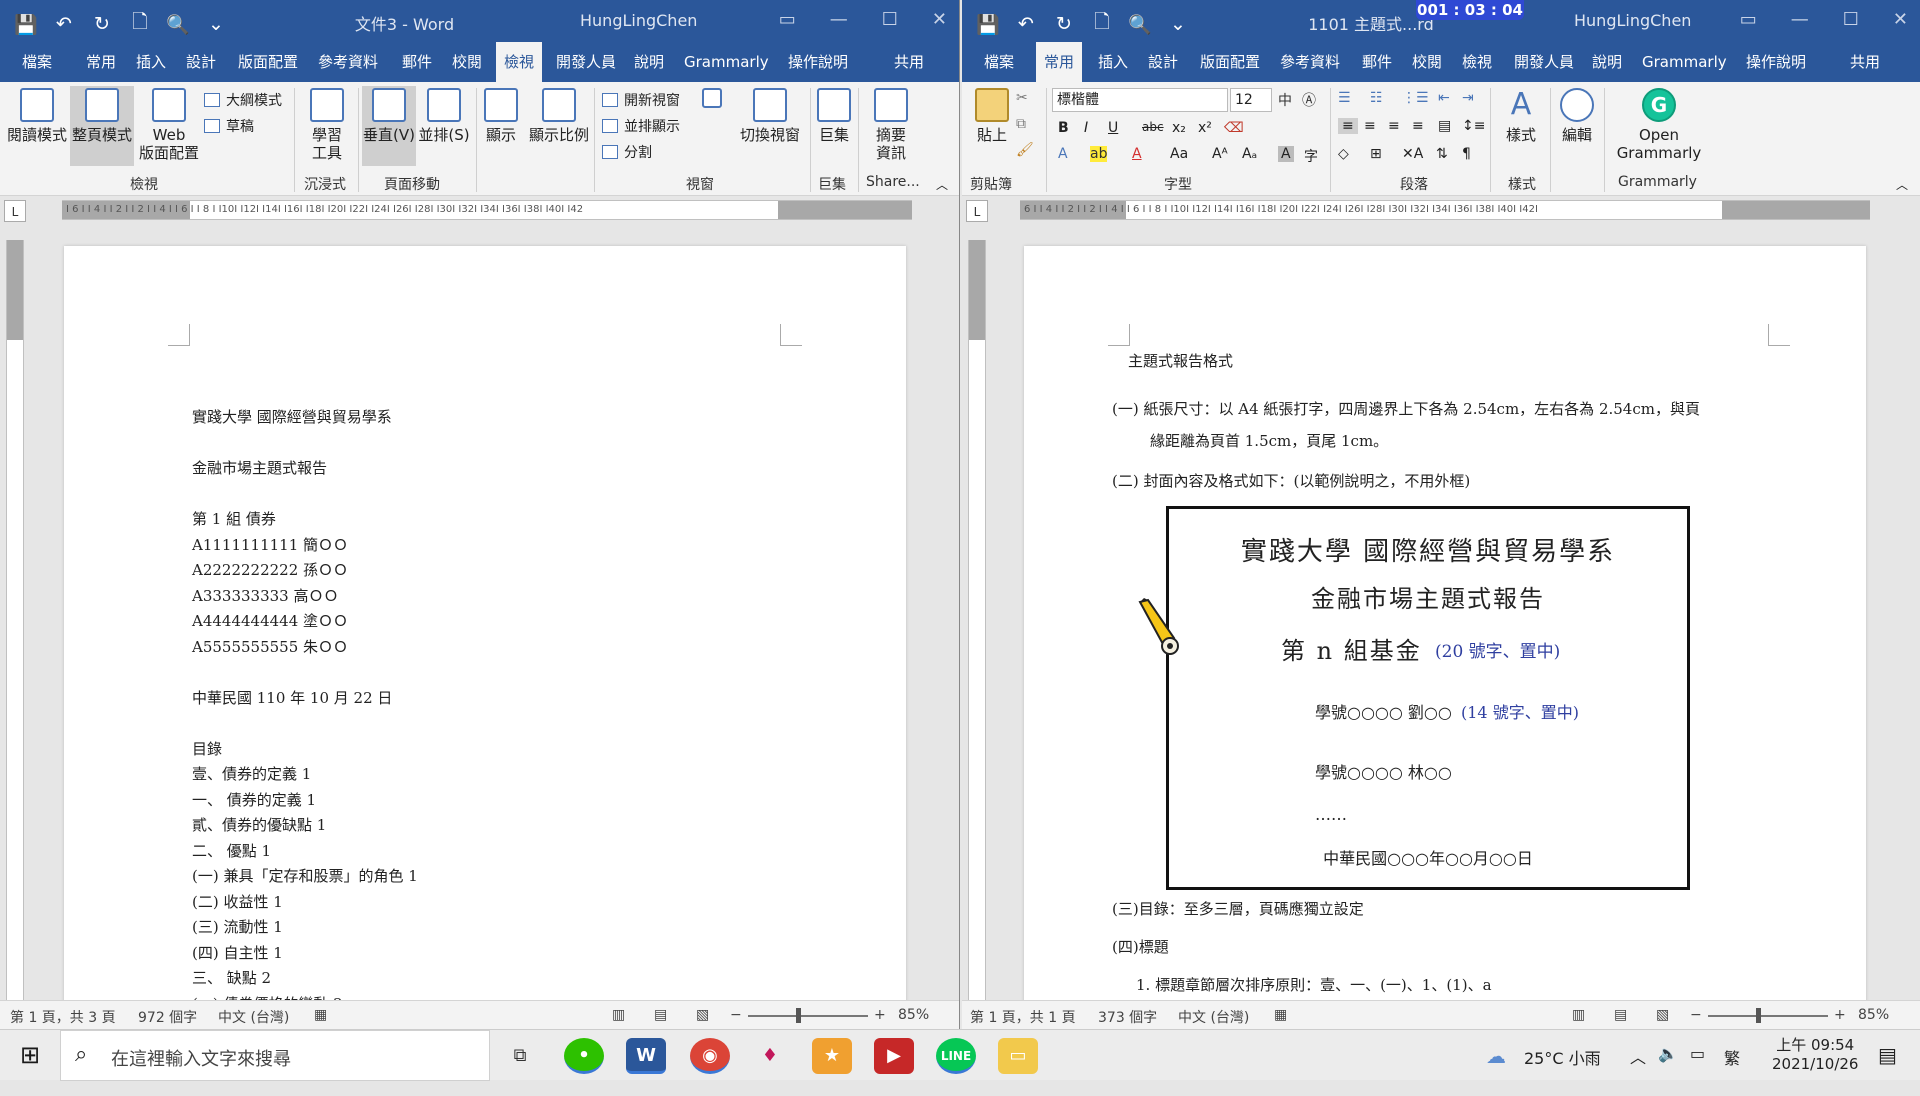 The image size is (1920, 1096). I want to click on doc-item-3: (三)目錄：至多三層，頁碼應獨立設定, so click(1238, 908).